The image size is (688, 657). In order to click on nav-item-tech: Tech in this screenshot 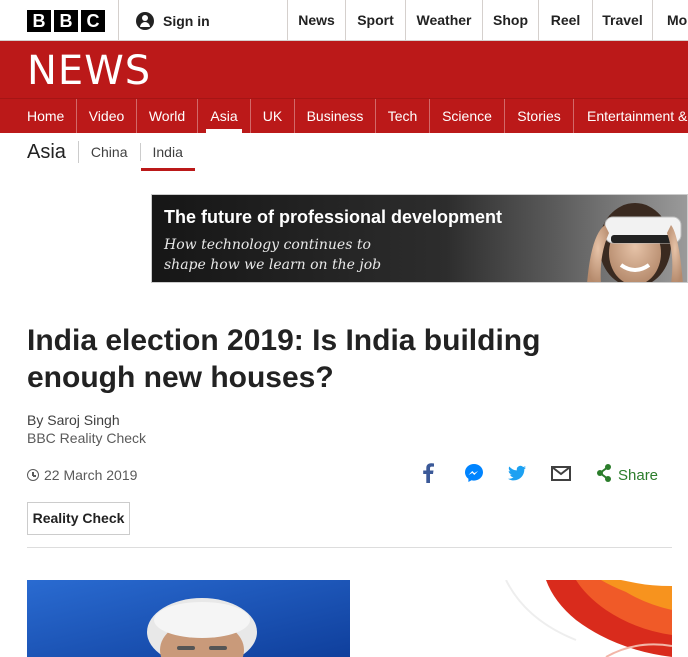, I will do `click(403, 116)`.